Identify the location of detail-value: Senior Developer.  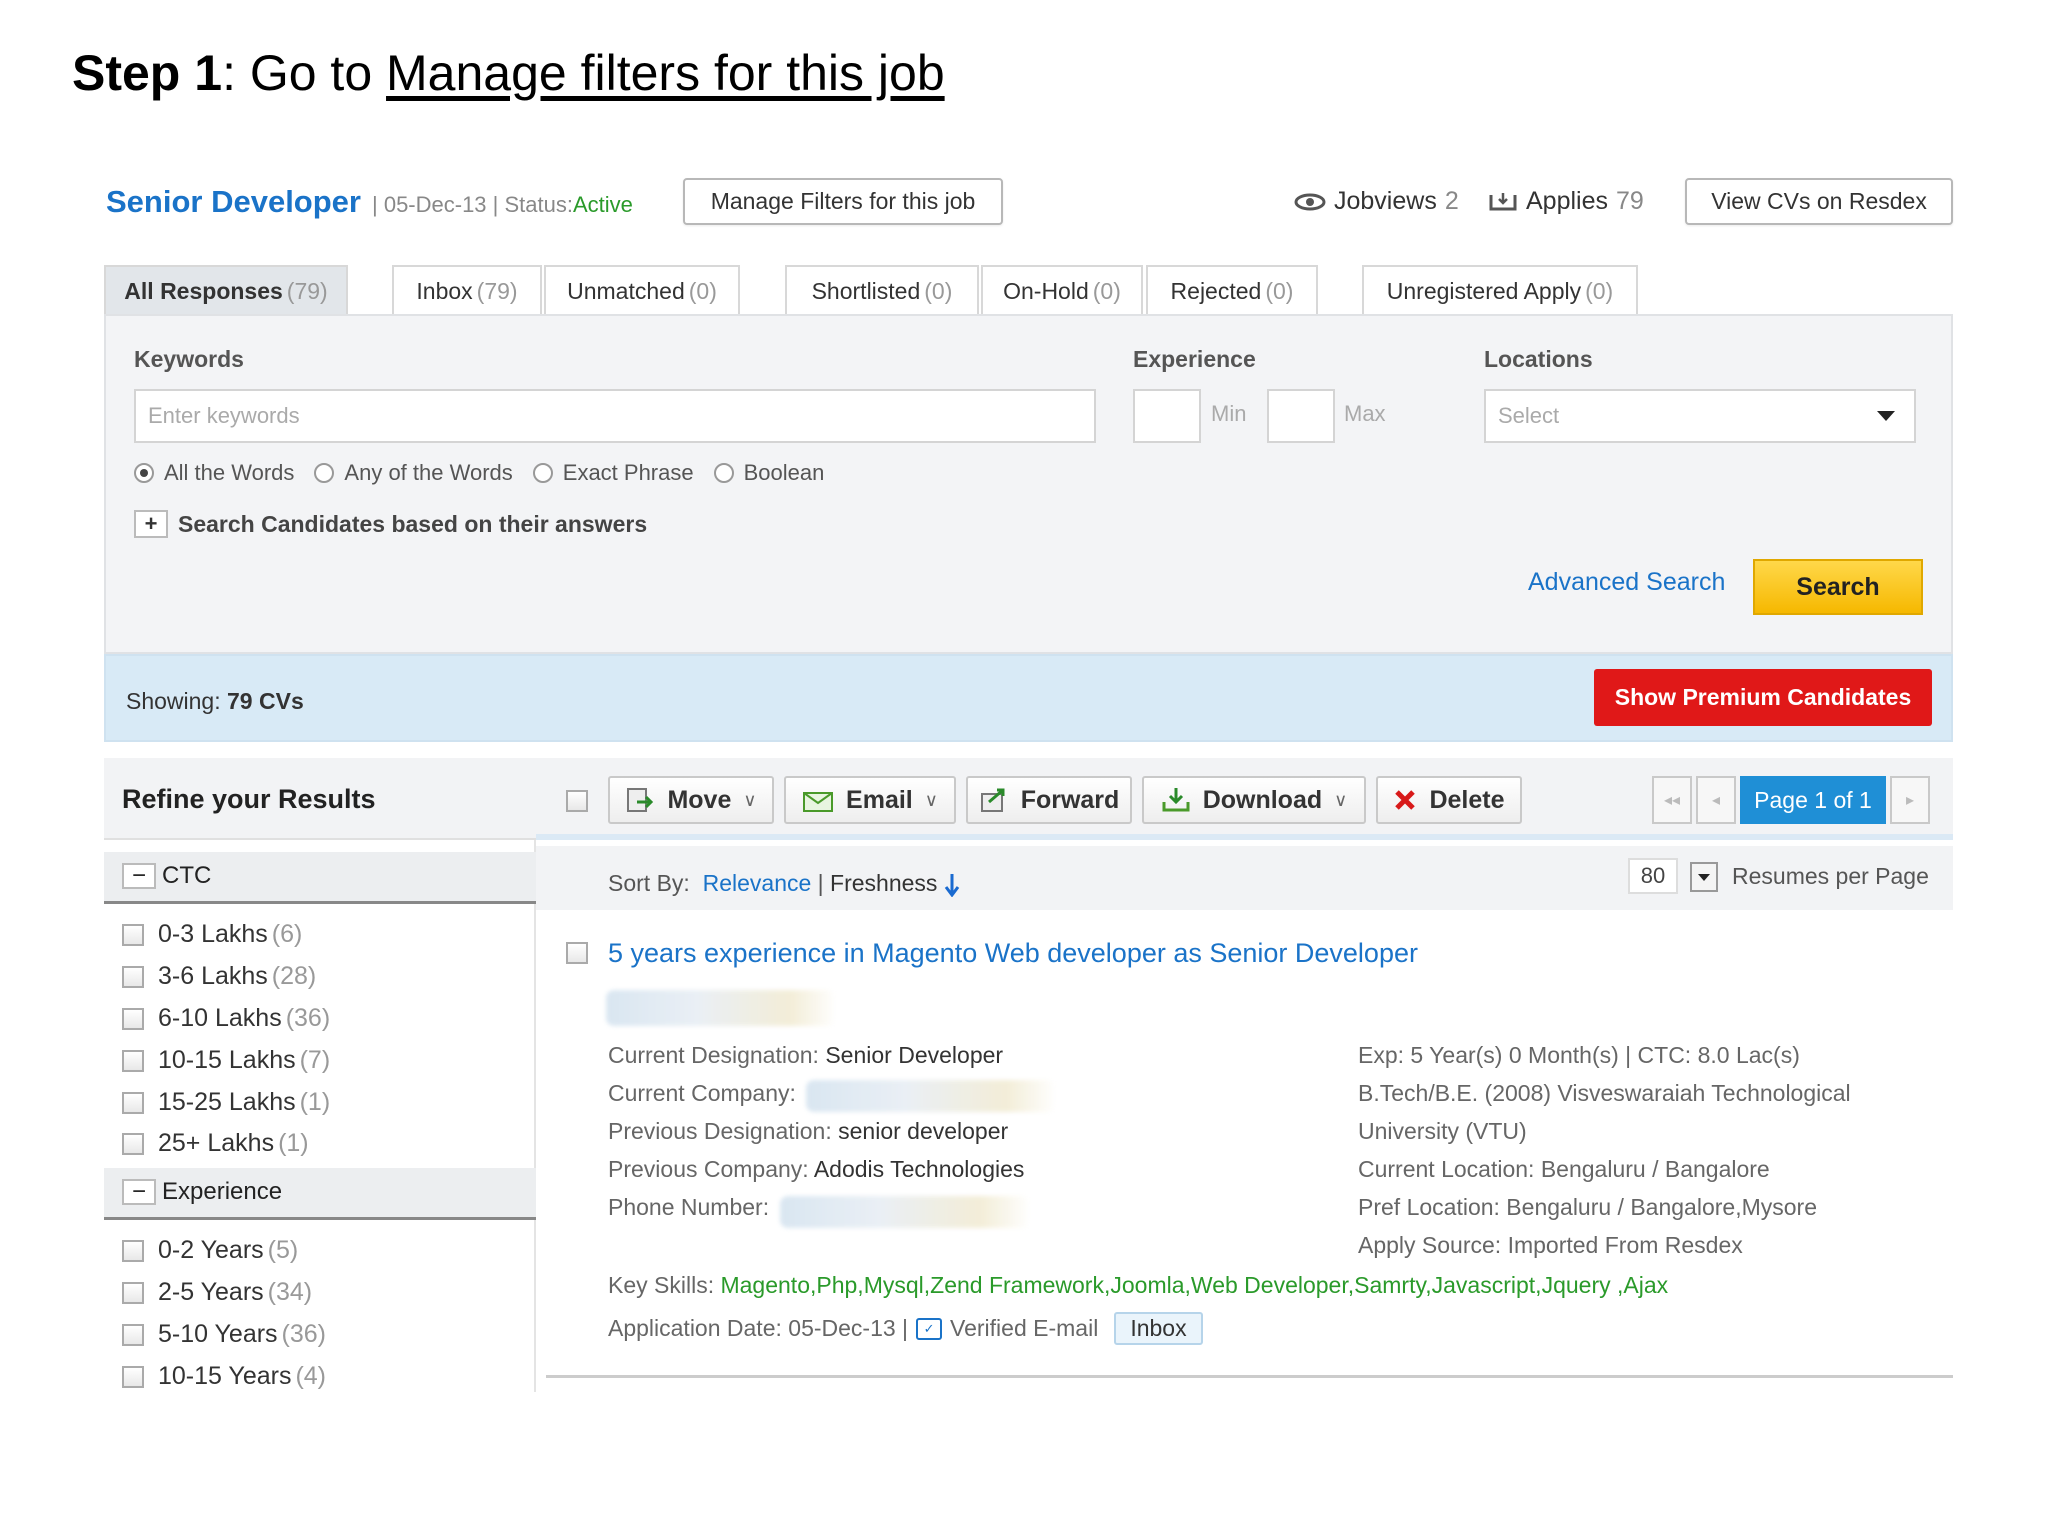
(914, 1055).